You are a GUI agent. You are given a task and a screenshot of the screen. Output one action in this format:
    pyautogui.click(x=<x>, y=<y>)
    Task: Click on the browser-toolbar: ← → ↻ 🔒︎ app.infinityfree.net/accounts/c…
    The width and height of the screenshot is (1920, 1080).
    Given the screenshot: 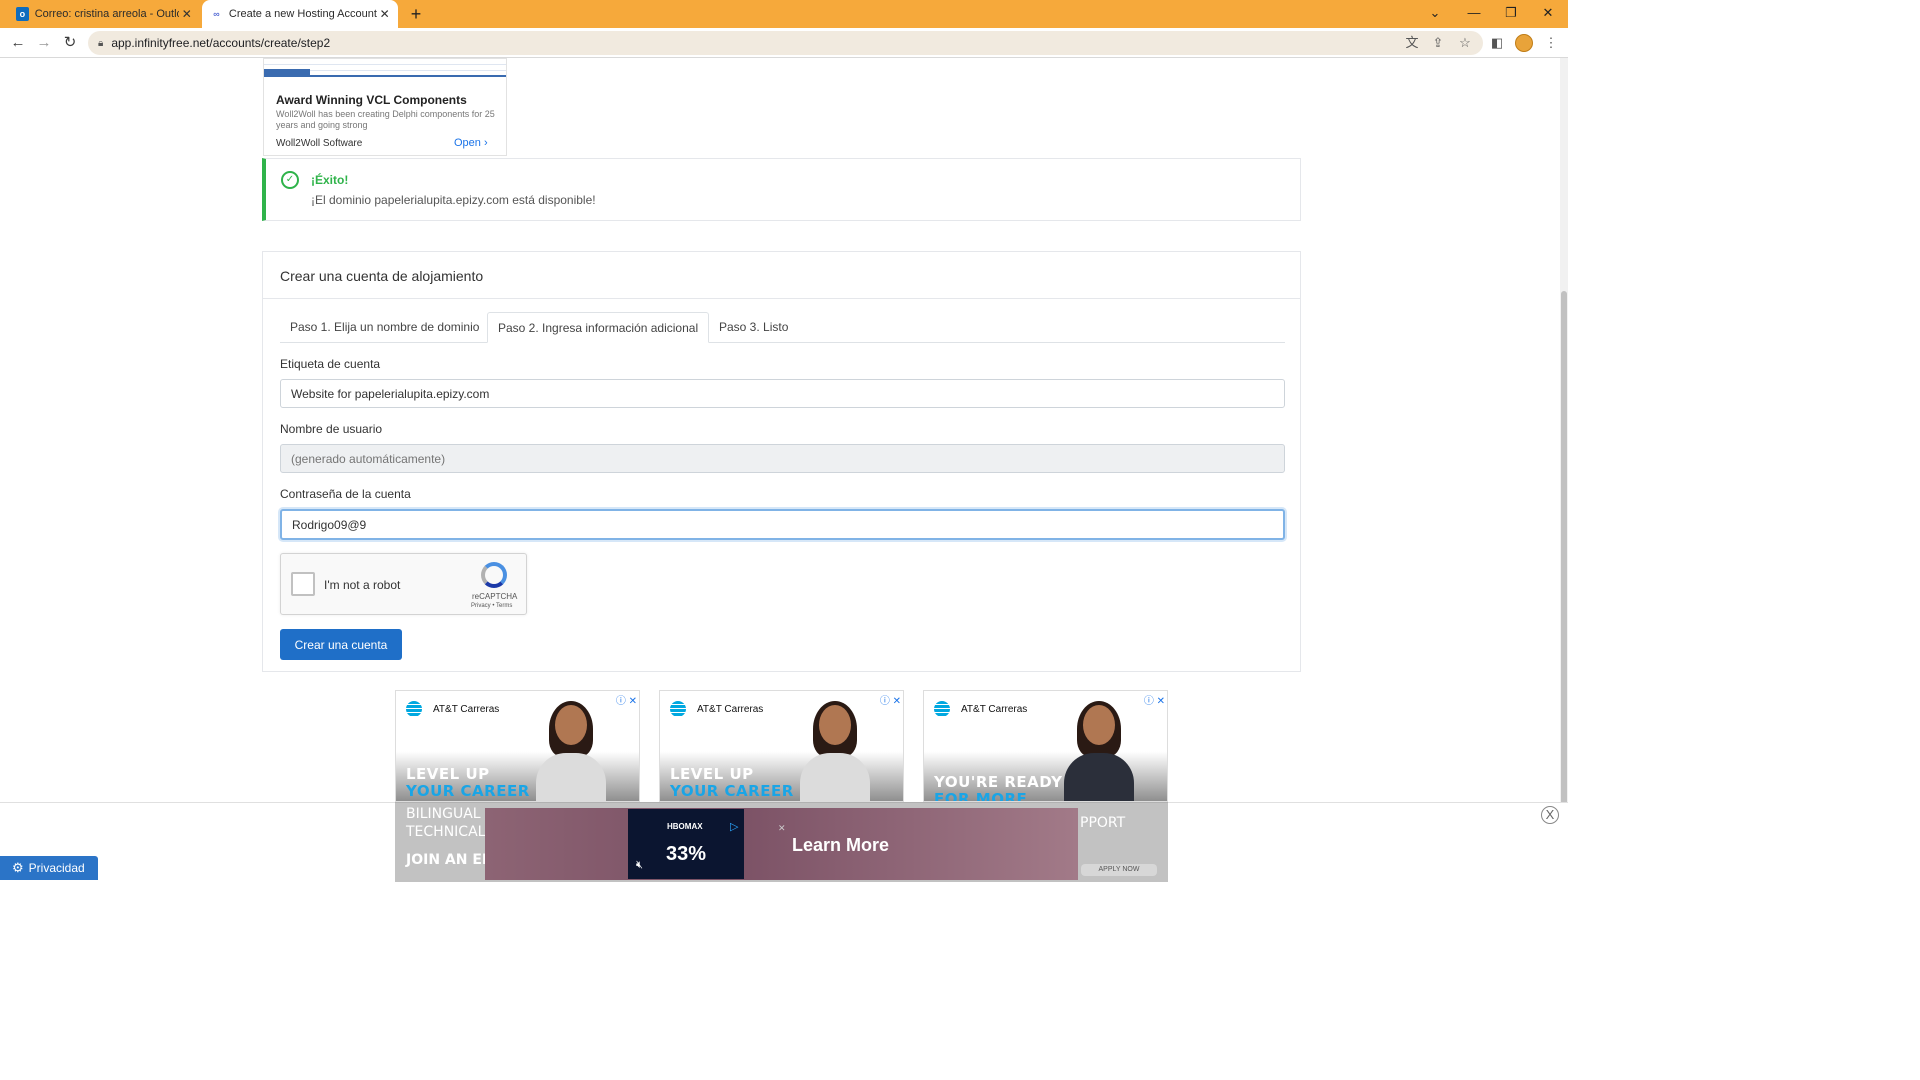 What is the action you would take?
    pyautogui.click(x=784, y=43)
    